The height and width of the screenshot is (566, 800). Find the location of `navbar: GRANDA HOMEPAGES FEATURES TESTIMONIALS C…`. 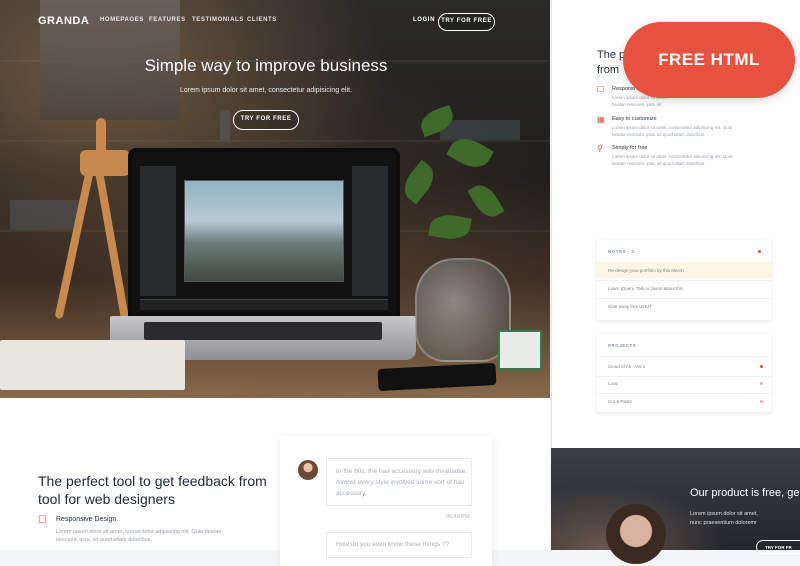

navbar: GRANDA HOMEPAGES FEATURES TESTIMONIALS C… is located at coordinates (275, 21).